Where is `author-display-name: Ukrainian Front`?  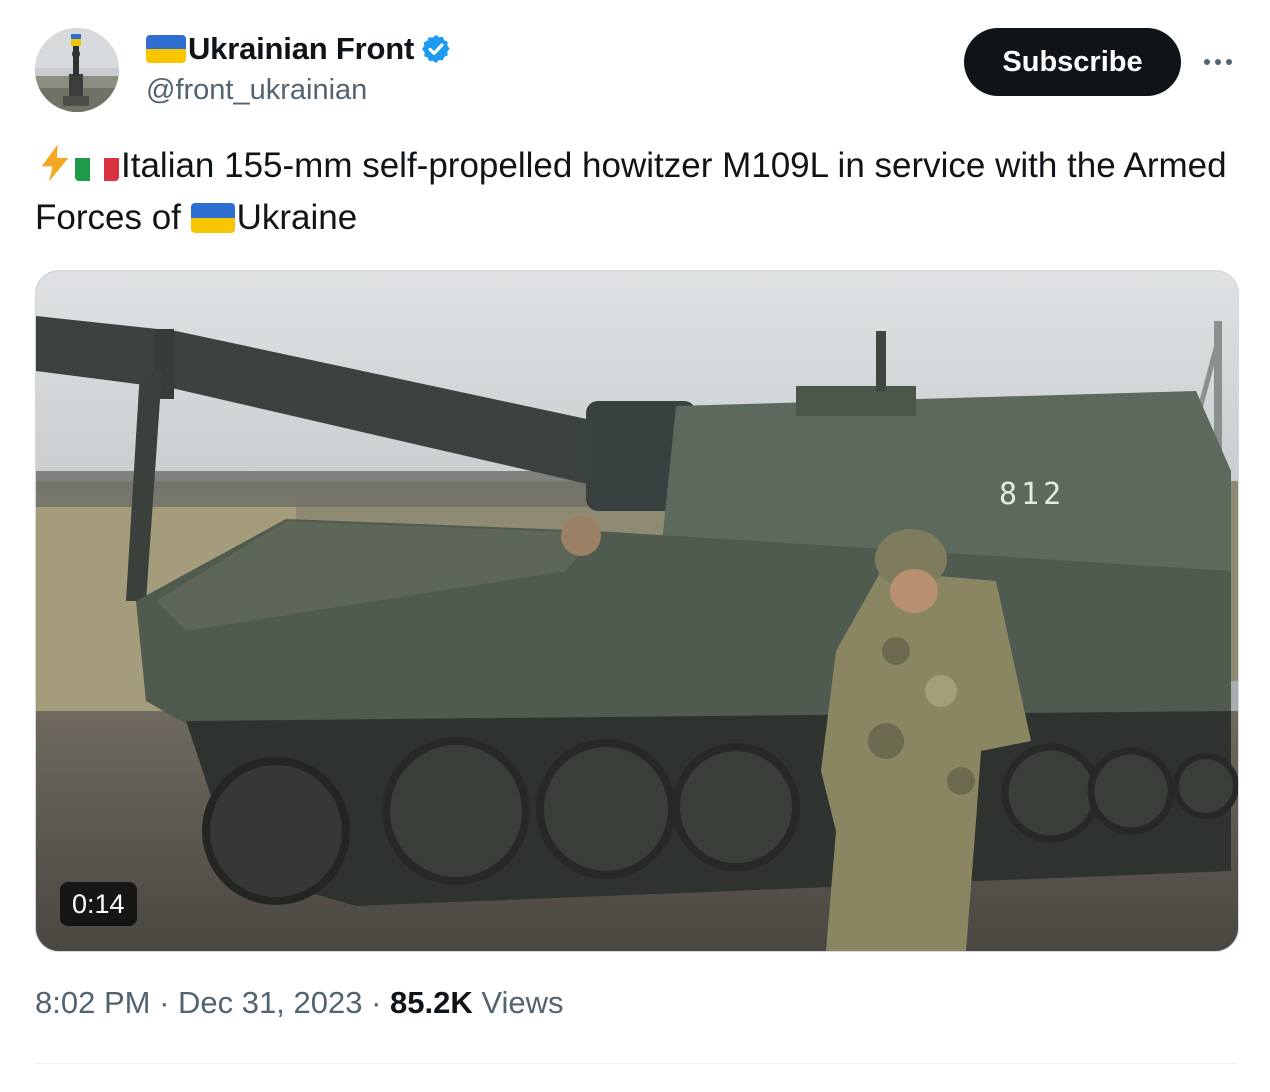
author-display-name: Ukrainian Front is located at coordinates (301, 49).